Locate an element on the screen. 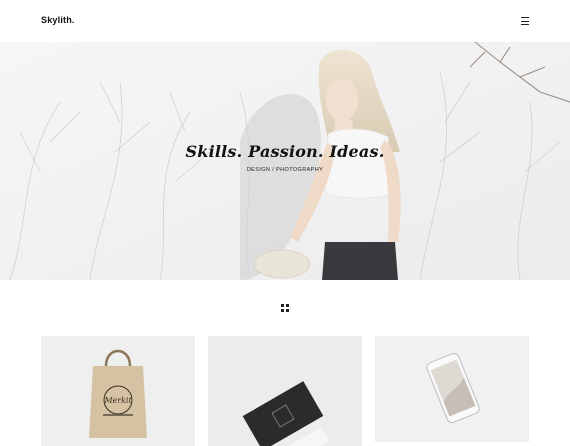  hamburger-menu-icon is located at coordinates (525, 21).